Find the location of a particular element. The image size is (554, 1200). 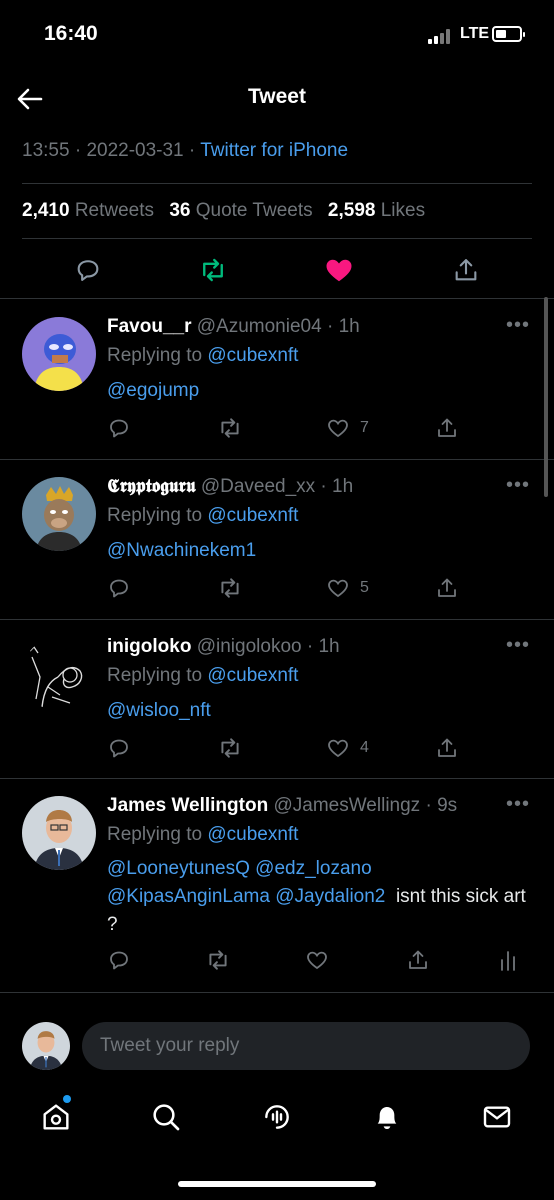

reply-author-handle: @Daveed_xx is located at coordinates (258, 486).